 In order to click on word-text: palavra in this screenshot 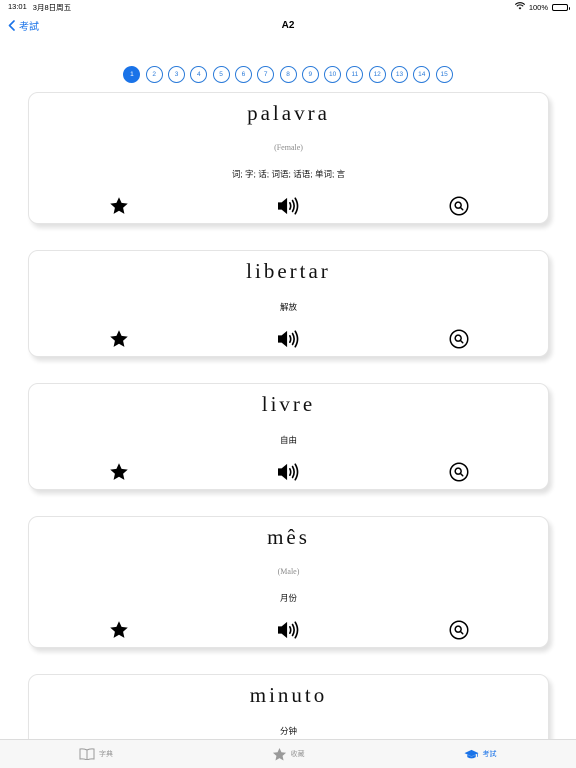, I will do `click(288, 113)`.